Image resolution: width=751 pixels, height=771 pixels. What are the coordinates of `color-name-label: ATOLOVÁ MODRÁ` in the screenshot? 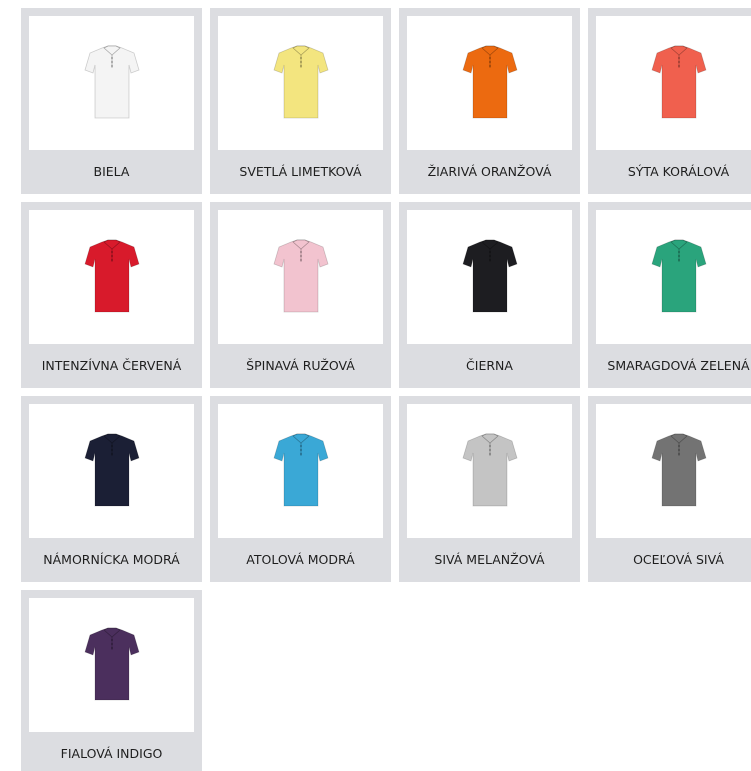 It's located at (300, 559).